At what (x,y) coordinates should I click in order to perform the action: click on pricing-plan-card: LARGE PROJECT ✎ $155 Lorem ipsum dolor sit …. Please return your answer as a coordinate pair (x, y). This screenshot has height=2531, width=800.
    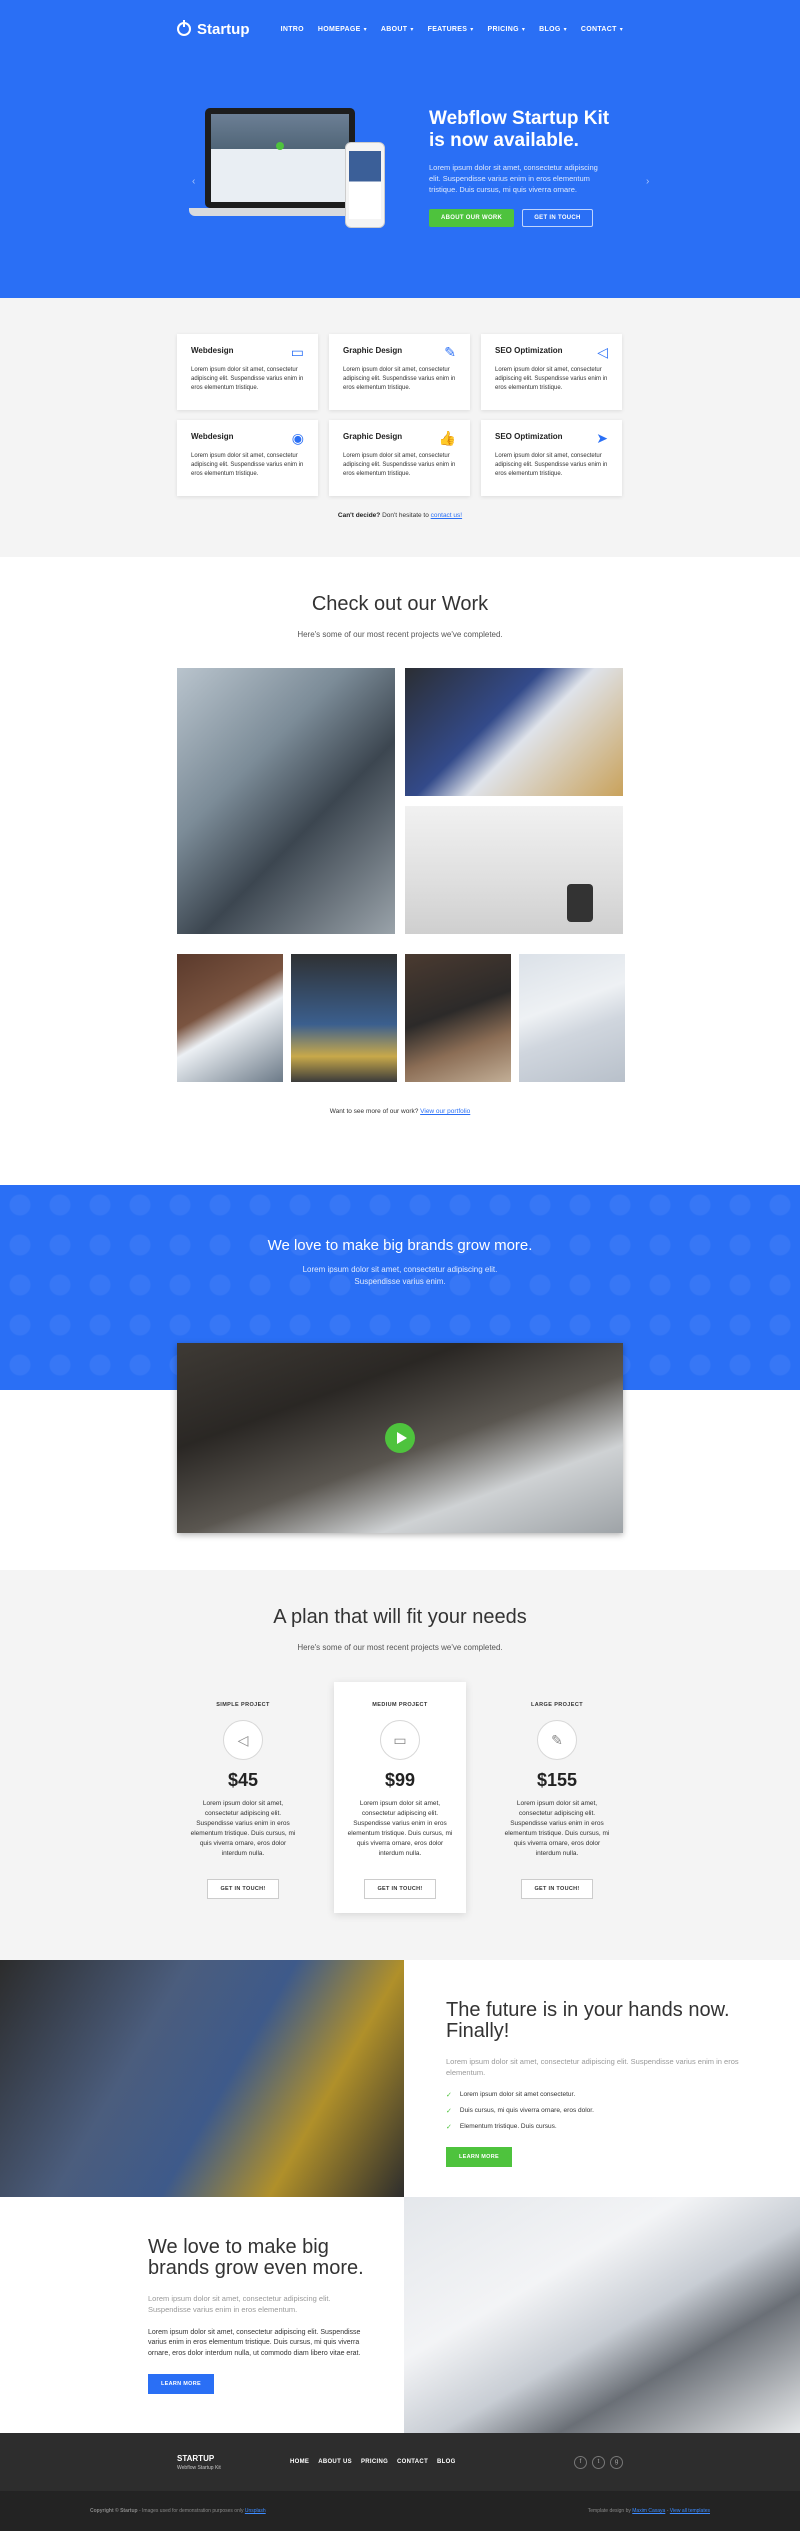
    Looking at the image, I should click on (557, 1797).